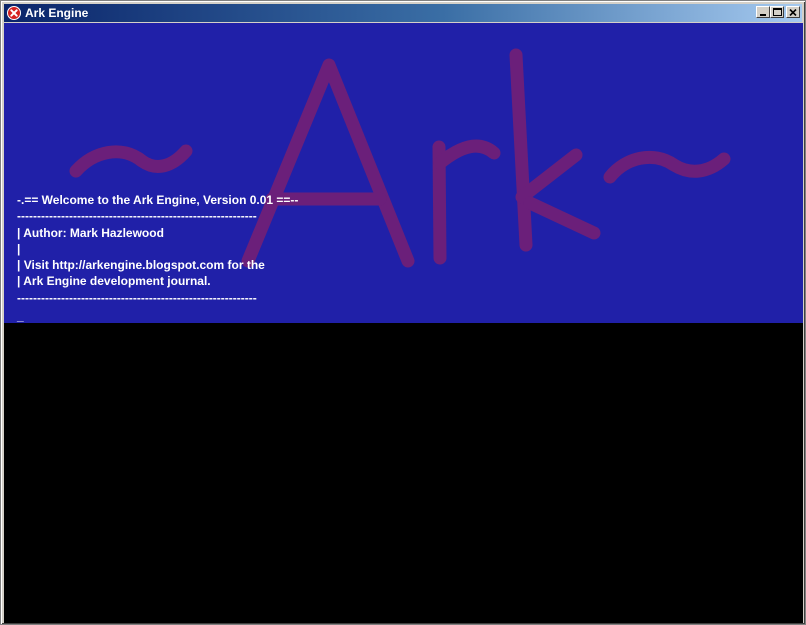 The height and width of the screenshot is (625, 806). What do you see at coordinates (90, 232) in the screenshot?
I see `console-line: | Author: Mark Hazlewood` at bounding box center [90, 232].